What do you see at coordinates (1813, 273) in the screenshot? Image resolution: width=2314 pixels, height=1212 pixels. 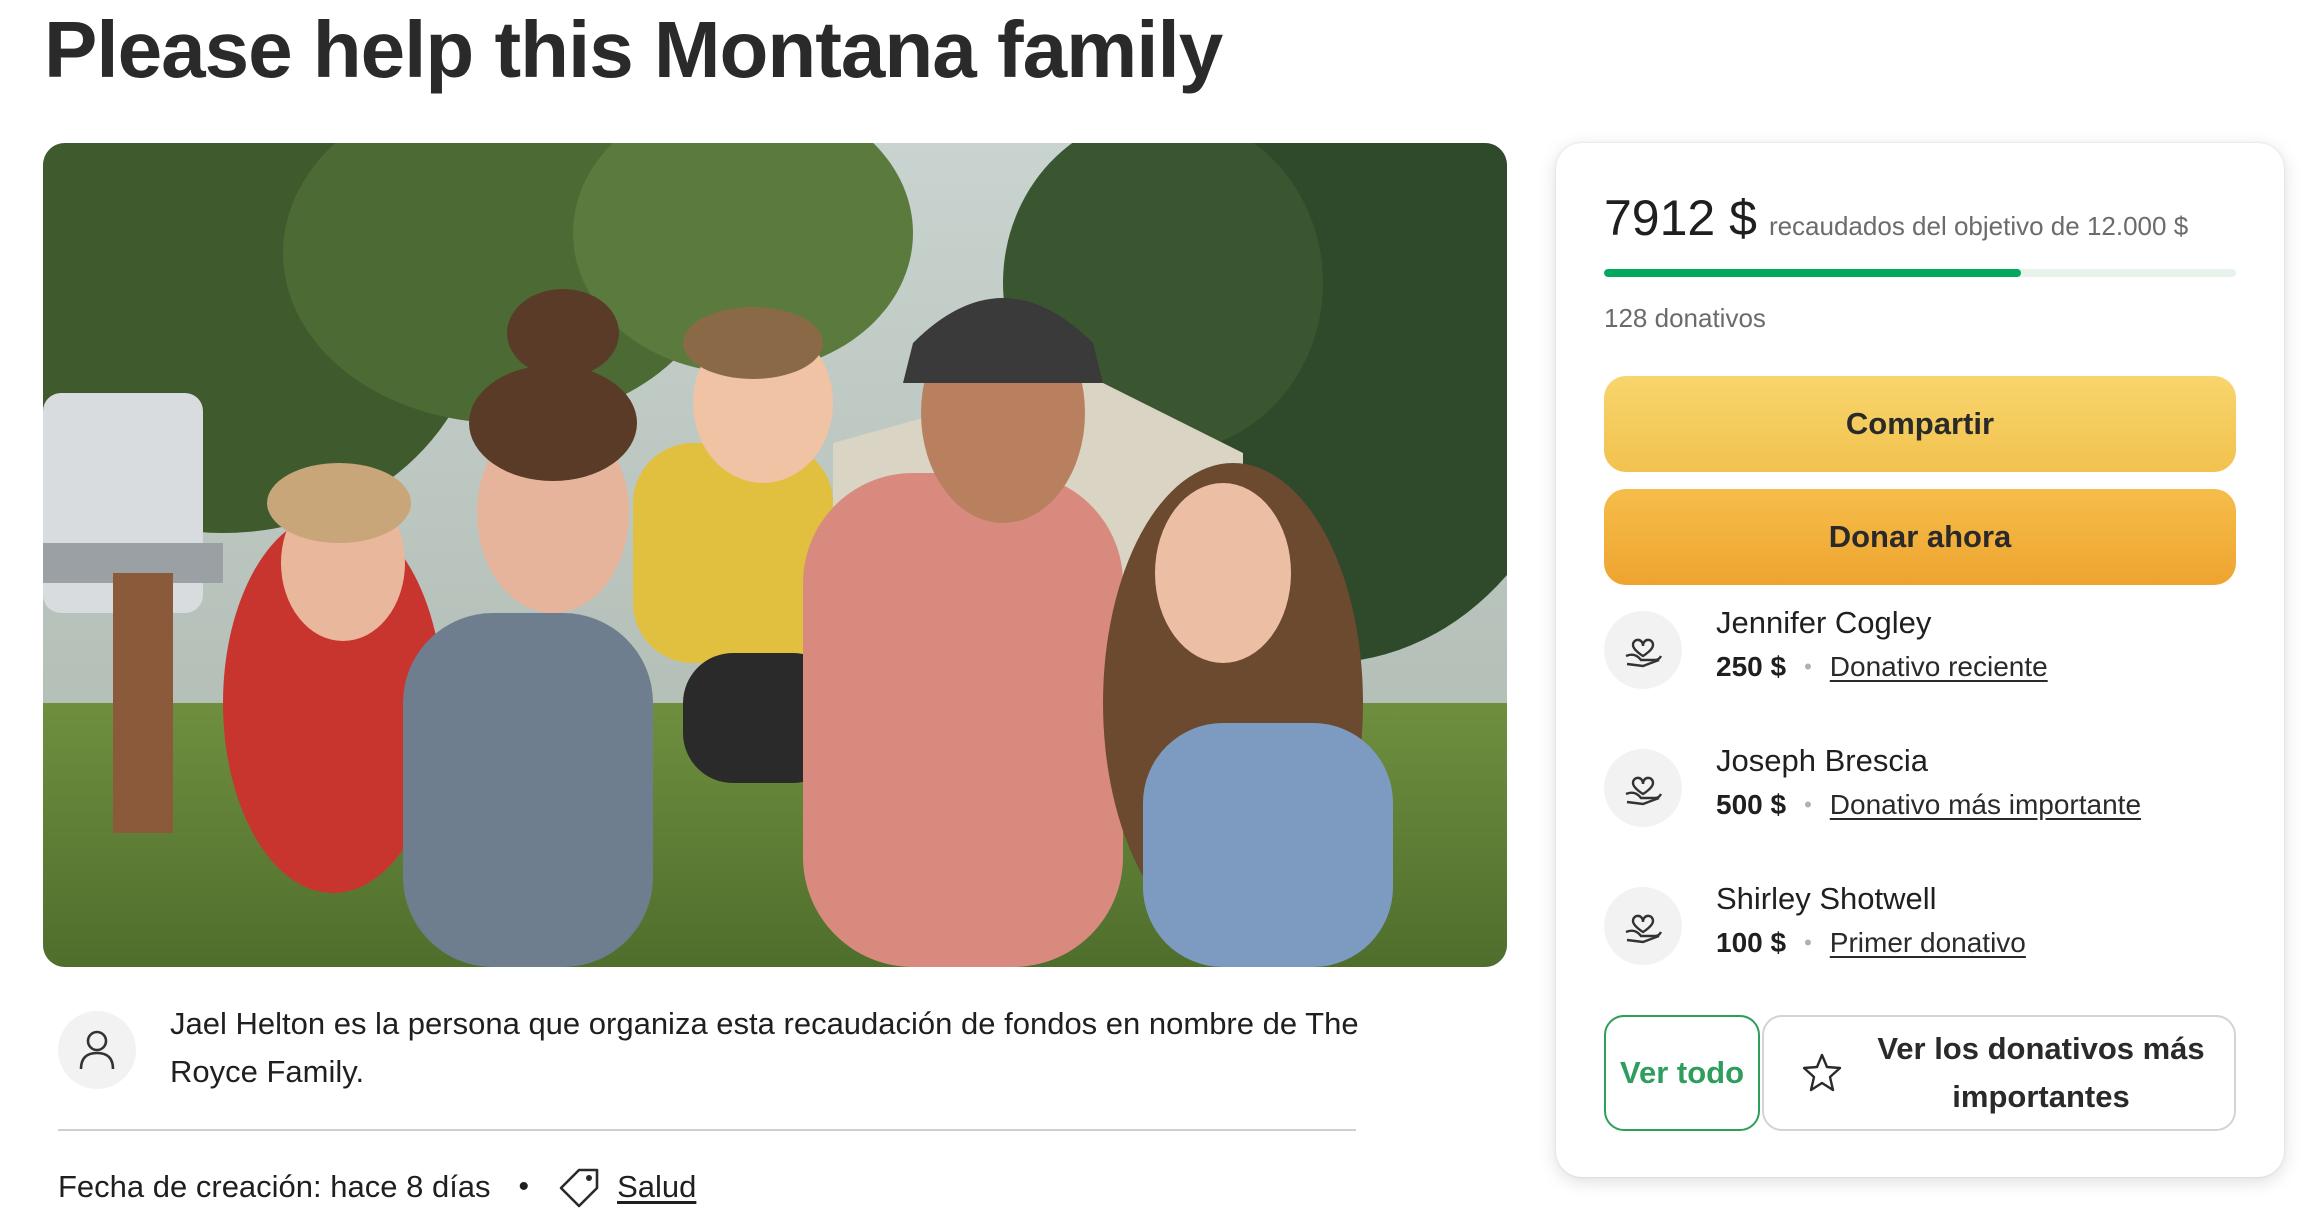 I see `progress-fill` at bounding box center [1813, 273].